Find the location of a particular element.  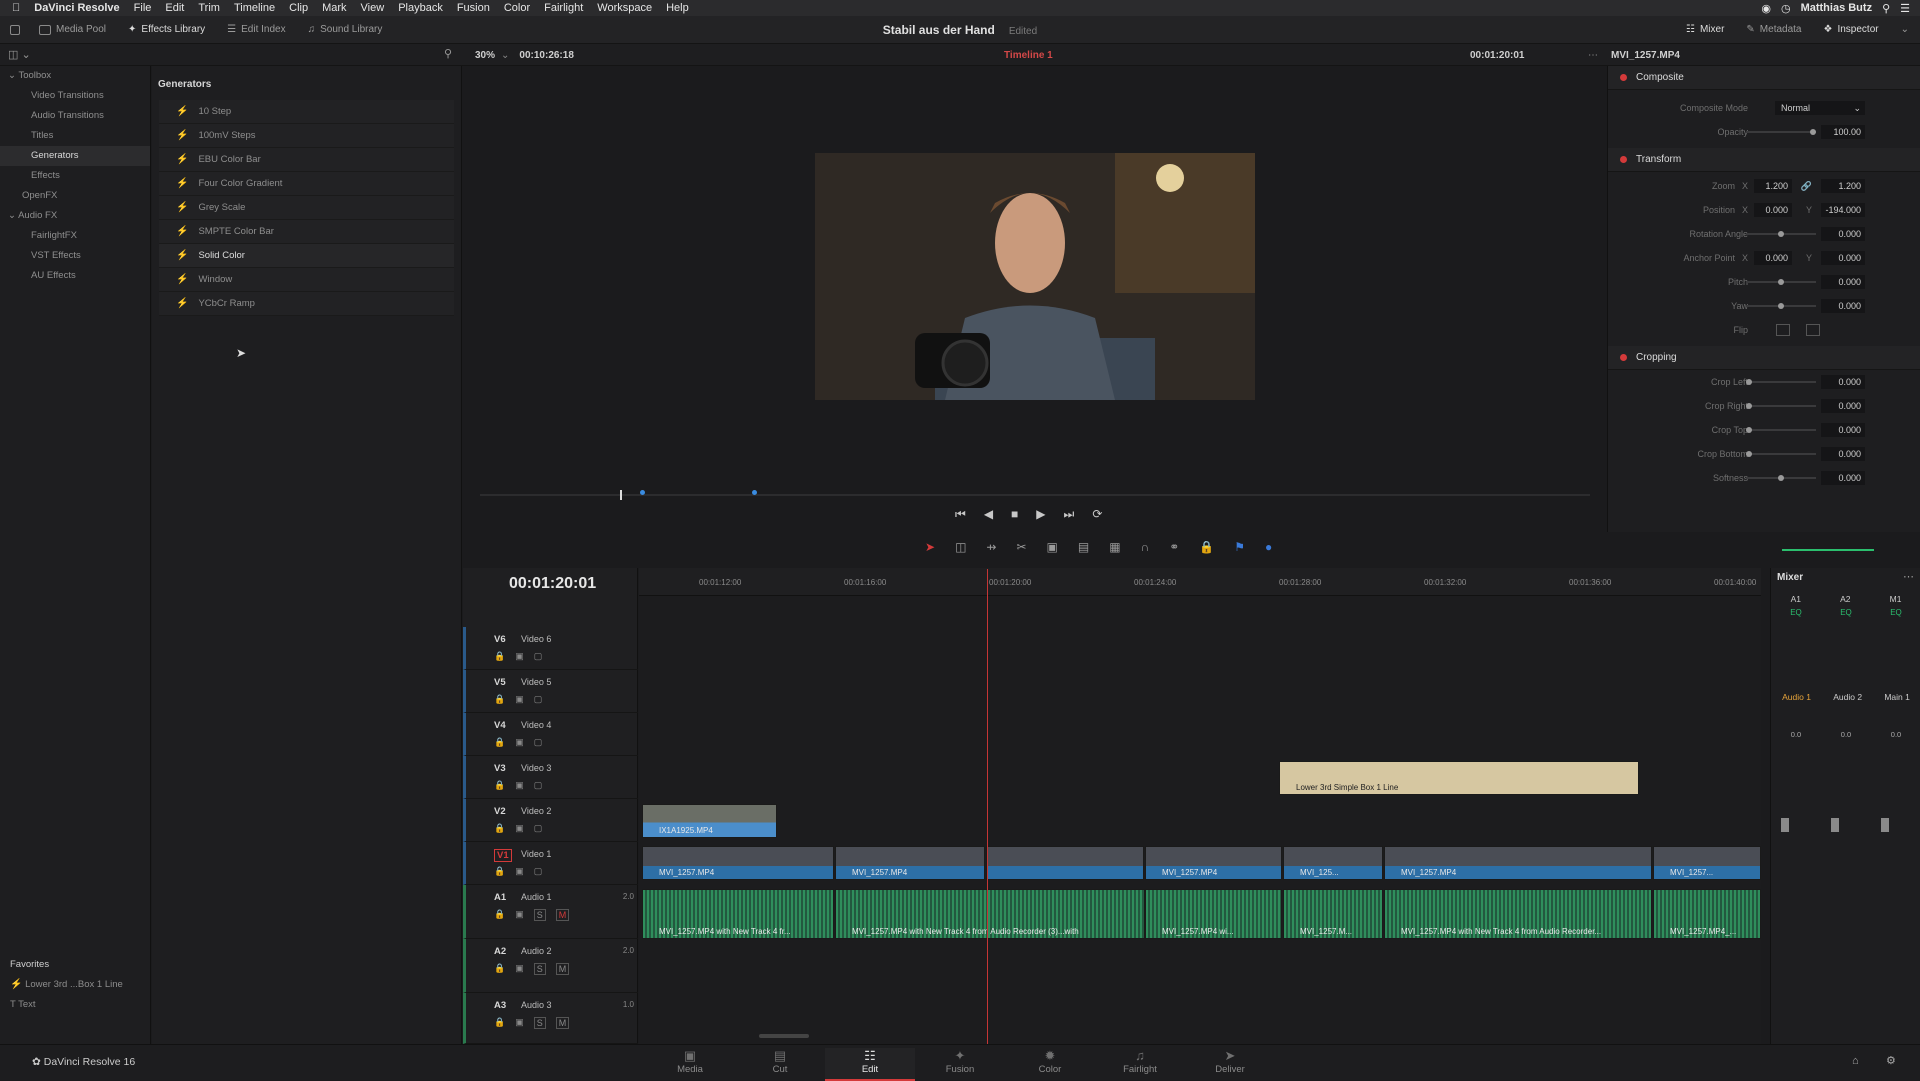

flip-vertical-icon is located at coordinates (1813, 330).